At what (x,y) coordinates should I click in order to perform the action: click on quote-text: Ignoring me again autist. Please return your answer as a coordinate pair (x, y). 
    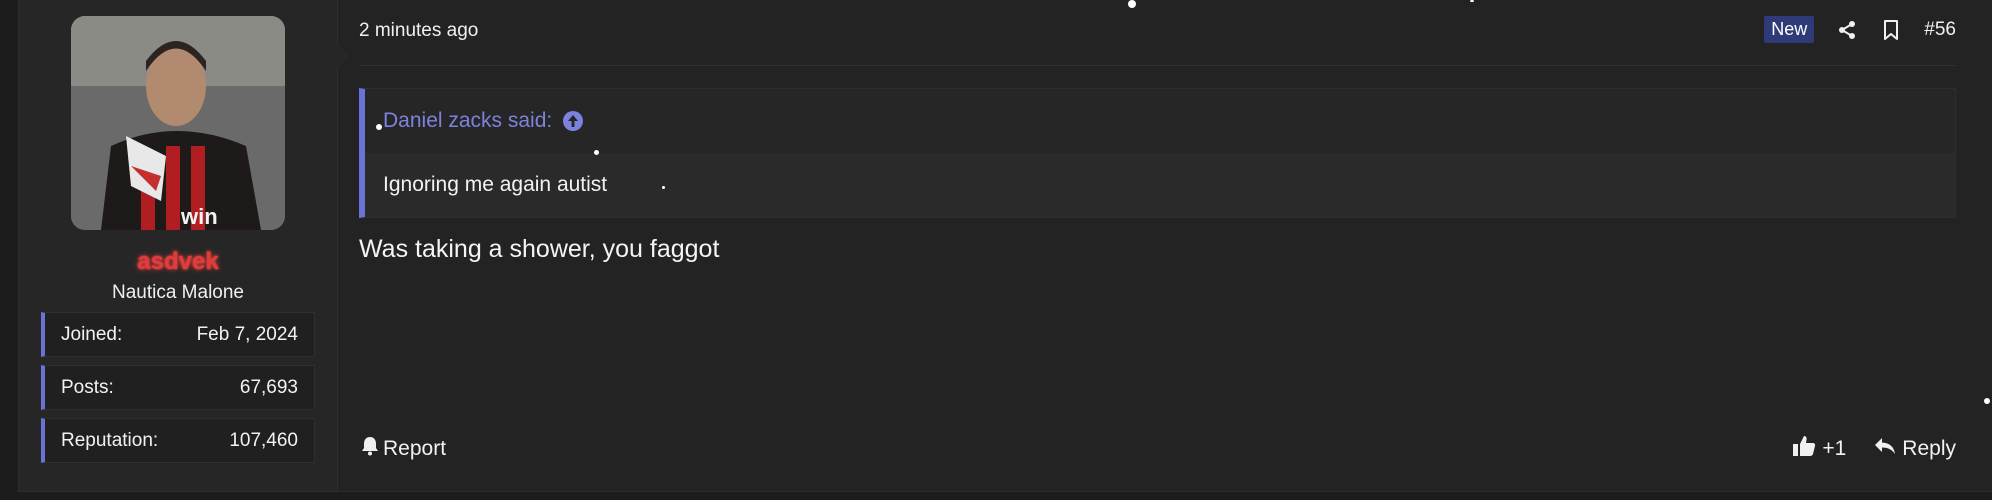
    Looking at the image, I should click on (1160, 185).